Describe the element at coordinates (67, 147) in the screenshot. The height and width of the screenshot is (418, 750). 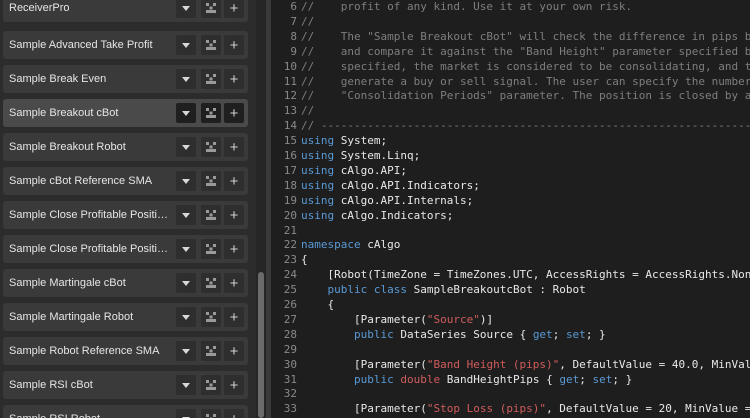
I see `cbot-item-name: Sample Breakout Robot` at that location.